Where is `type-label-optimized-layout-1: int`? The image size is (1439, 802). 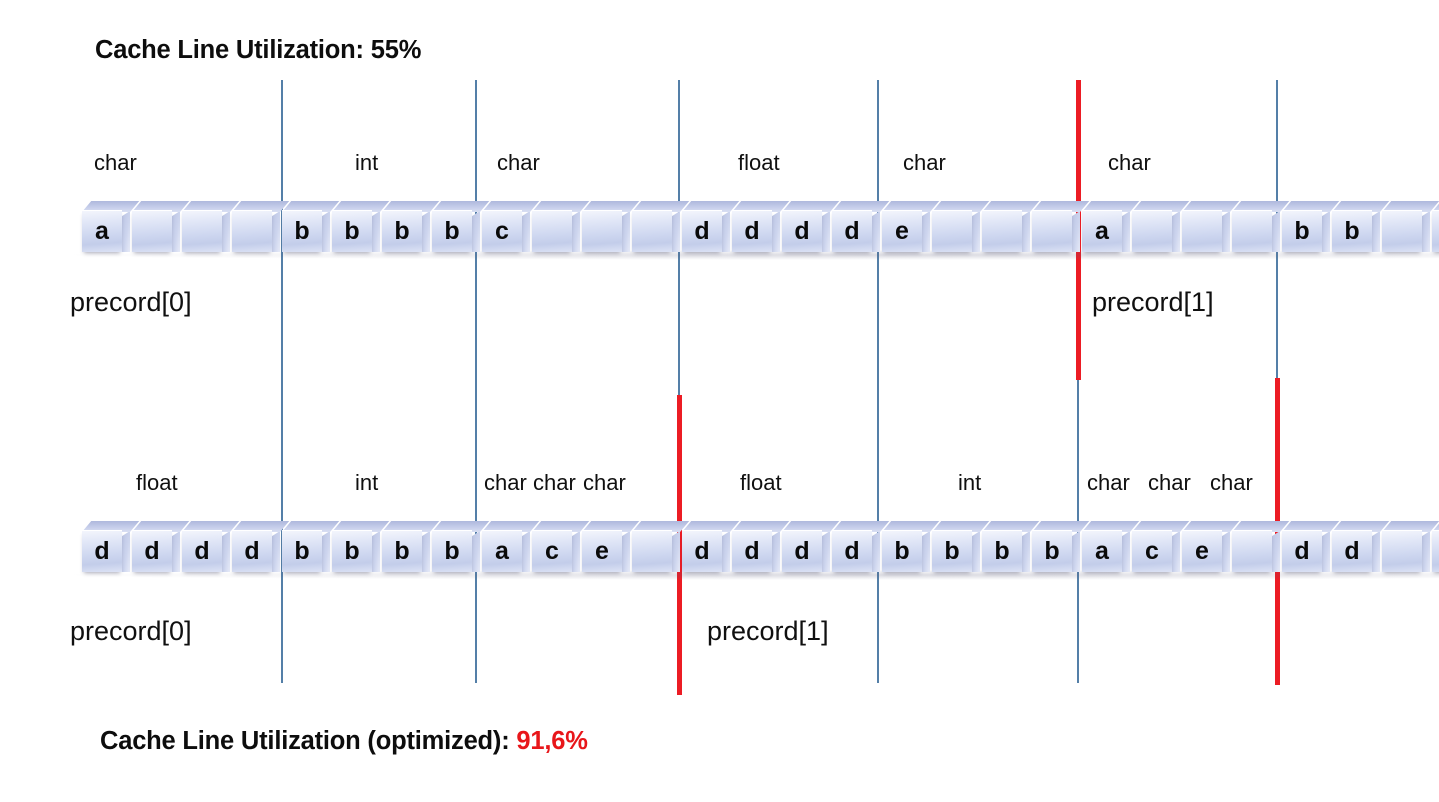
type-label-optimized-layout-1: int is located at coordinates (367, 482).